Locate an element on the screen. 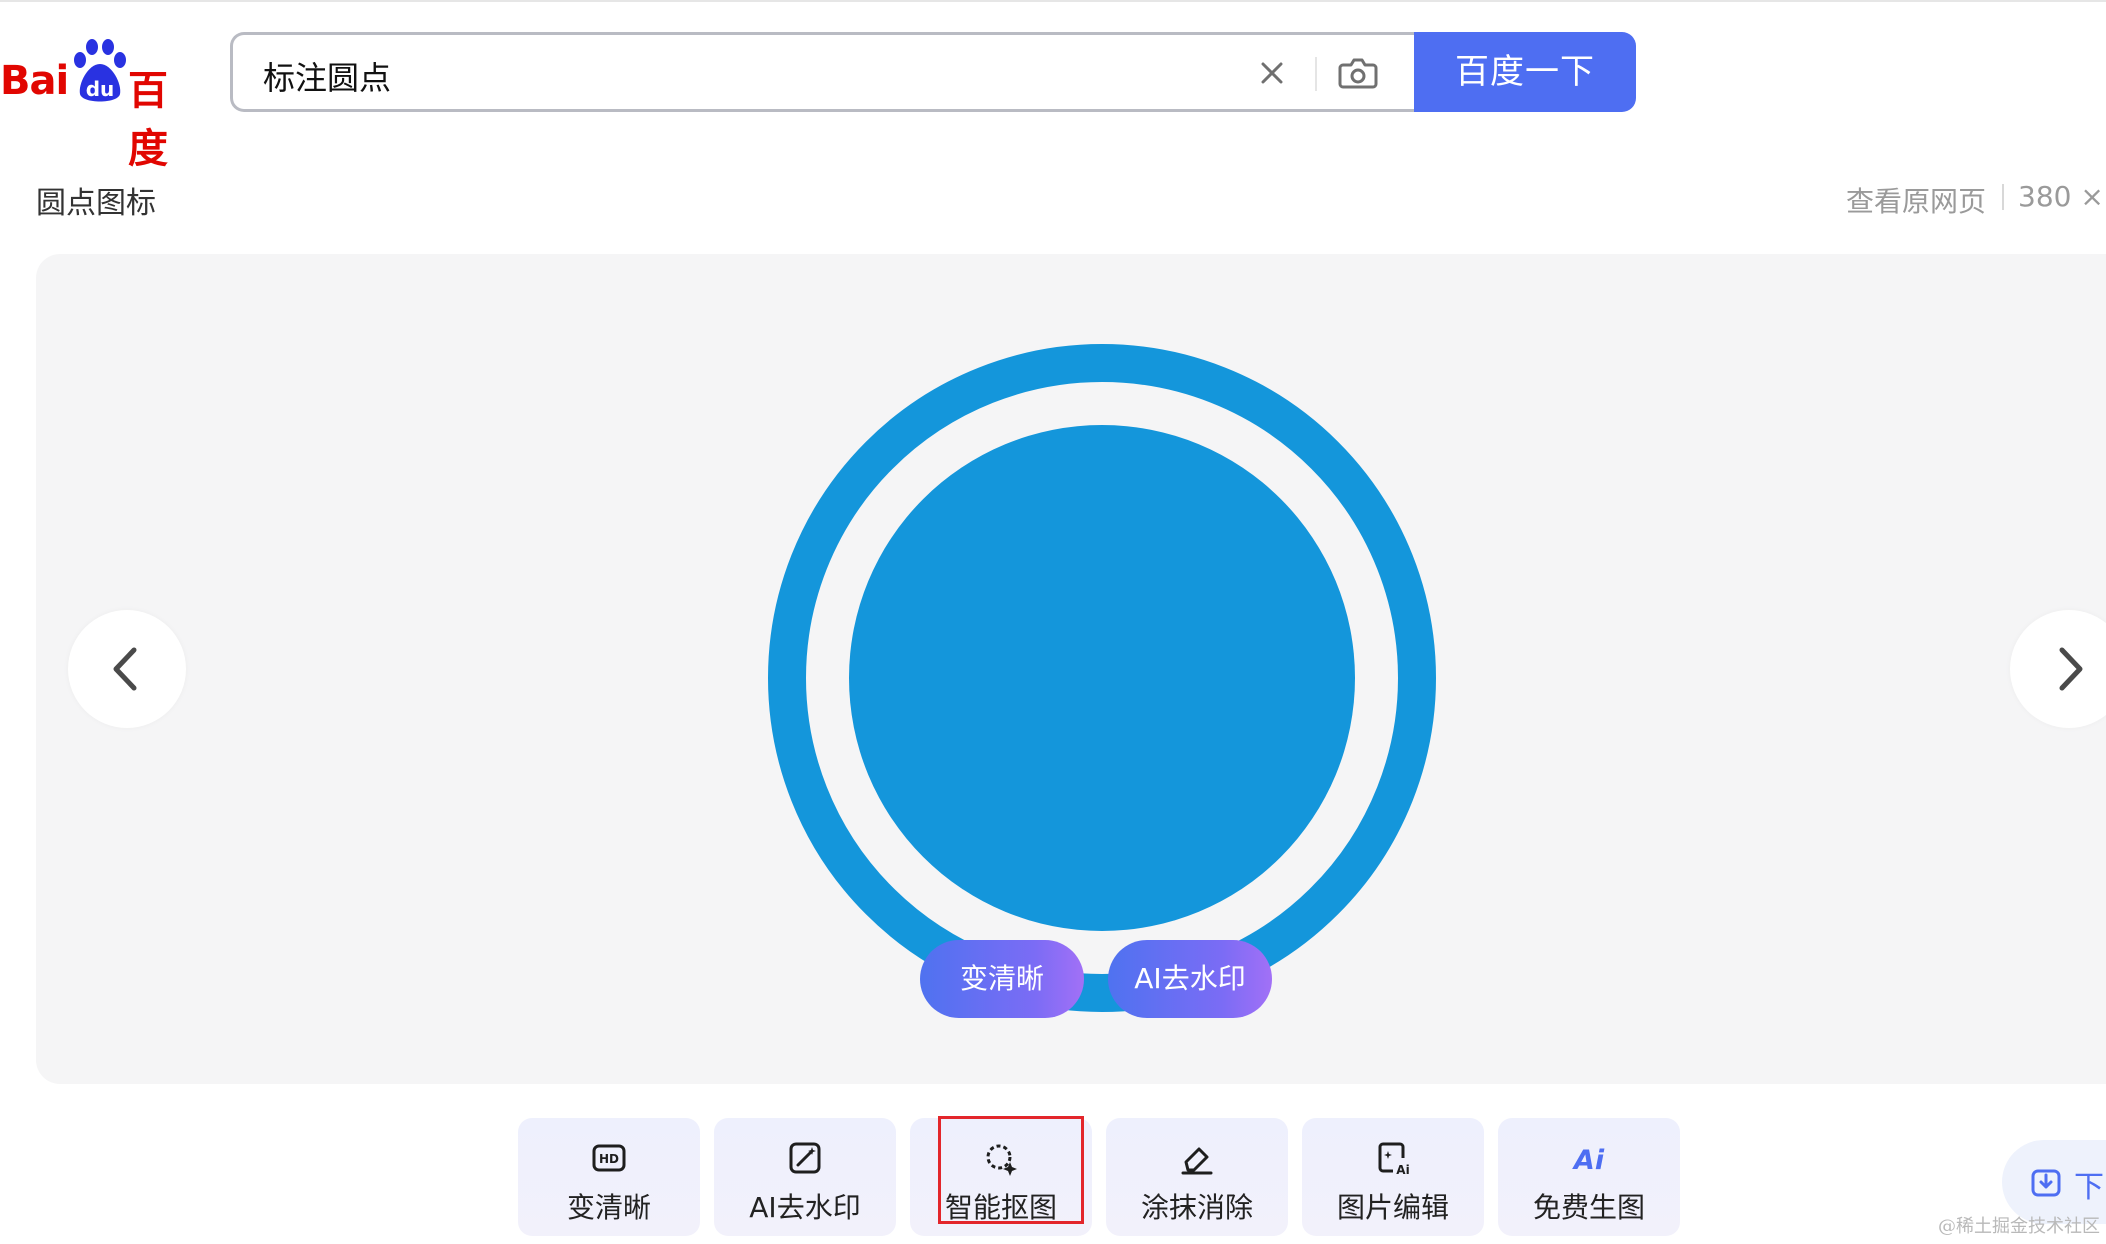  magic-wand-icon is located at coordinates (805, 1158).